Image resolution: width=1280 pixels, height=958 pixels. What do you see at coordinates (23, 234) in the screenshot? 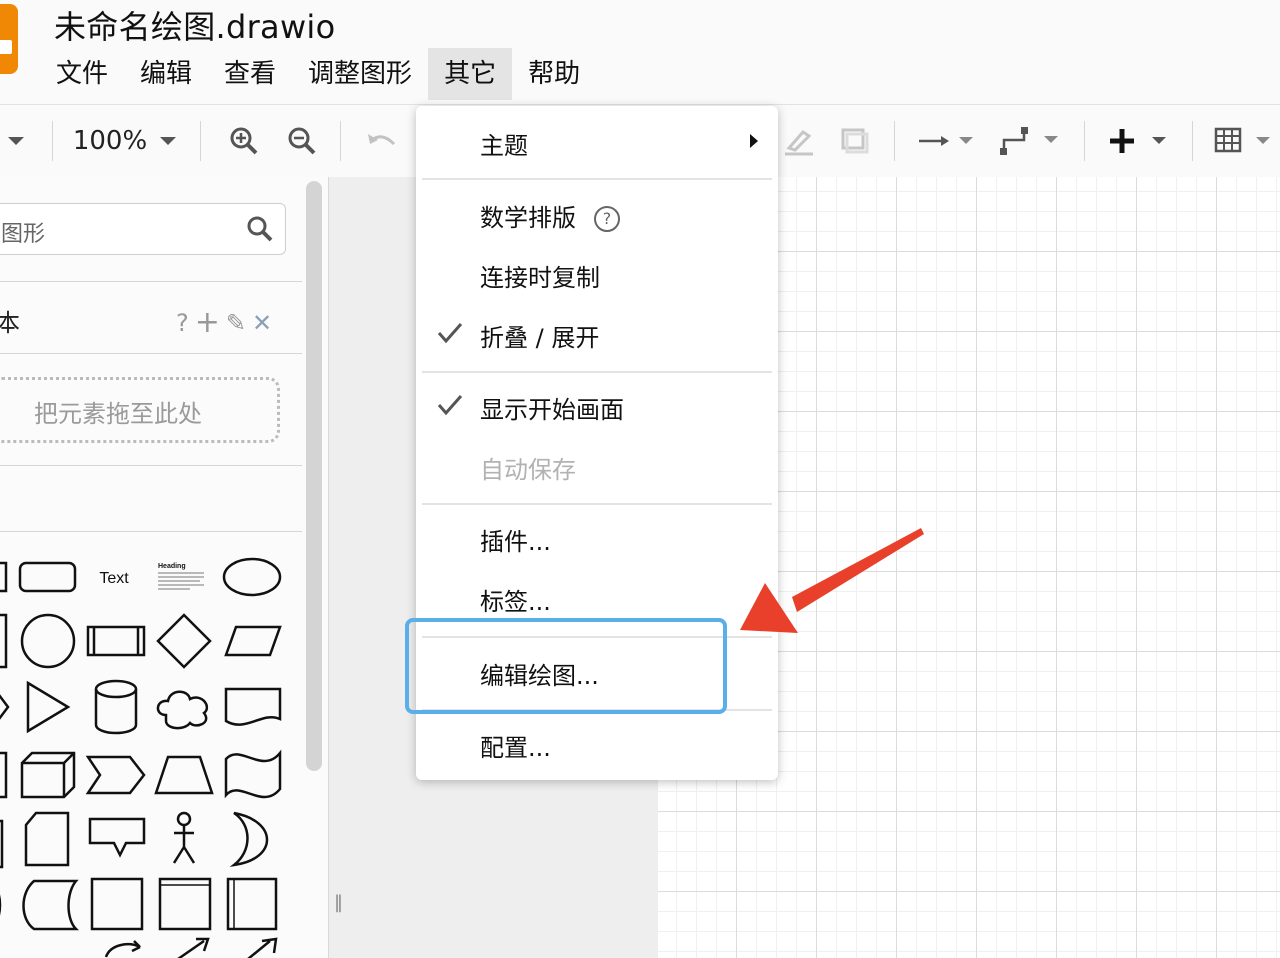
I see `search-placeholder: 图形` at bounding box center [23, 234].